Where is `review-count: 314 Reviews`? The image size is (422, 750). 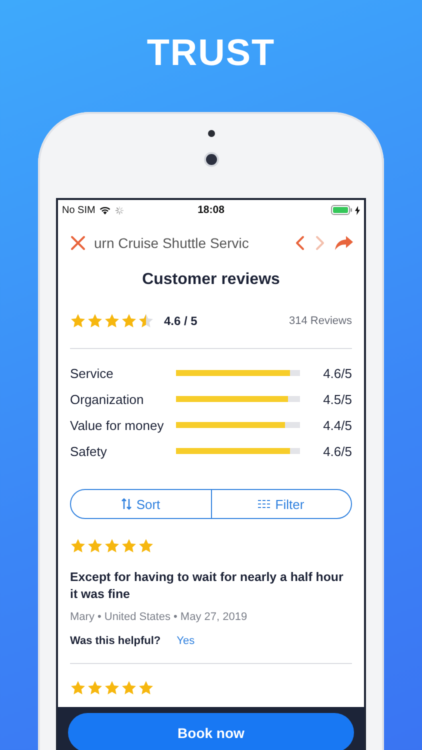
review-count: 314 Reviews is located at coordinates (320, 321).